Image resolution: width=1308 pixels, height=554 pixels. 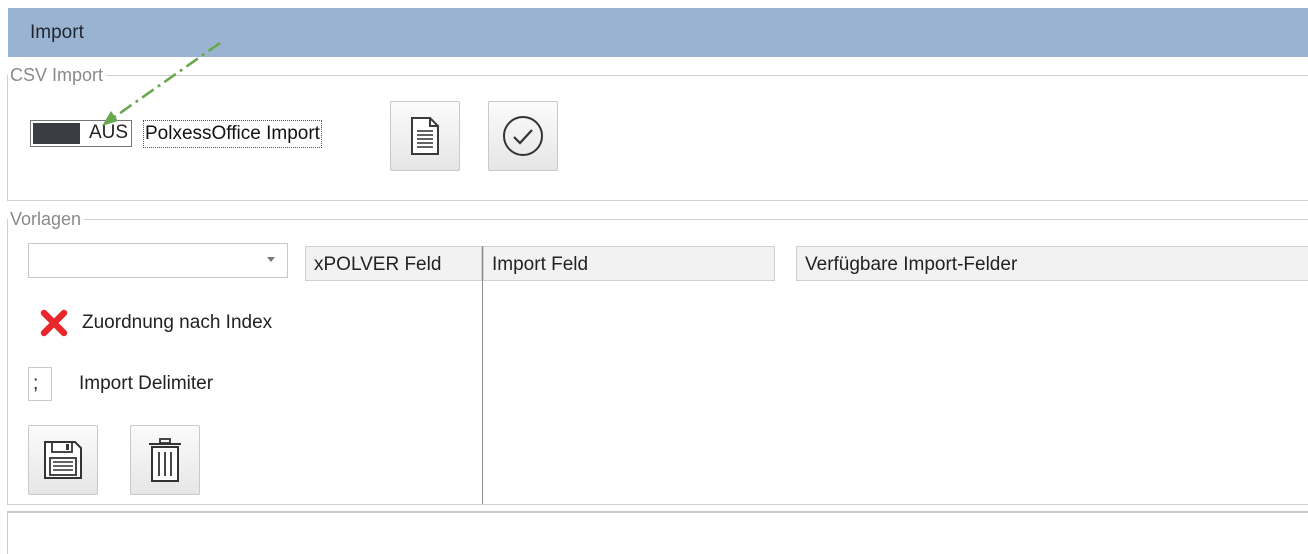 What do you see at coordinates (657, 532) in the screenshot?
I see `status-panel` at bounding box center [657, 532].